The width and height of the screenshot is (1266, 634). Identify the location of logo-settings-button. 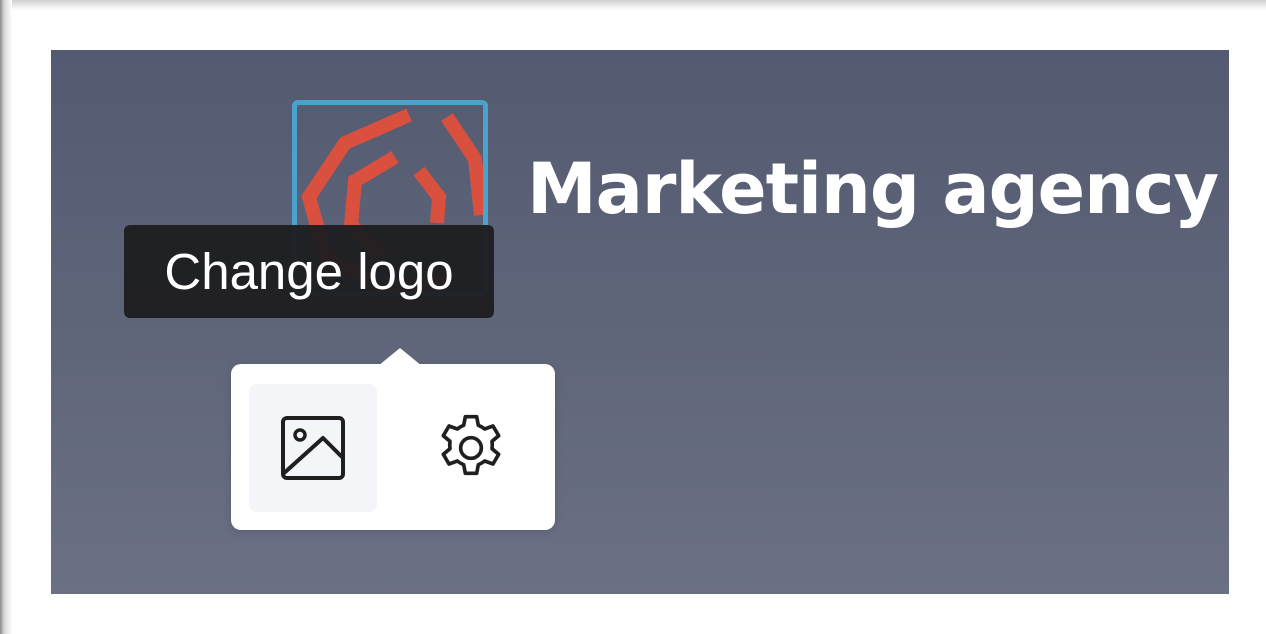
(471, 448).